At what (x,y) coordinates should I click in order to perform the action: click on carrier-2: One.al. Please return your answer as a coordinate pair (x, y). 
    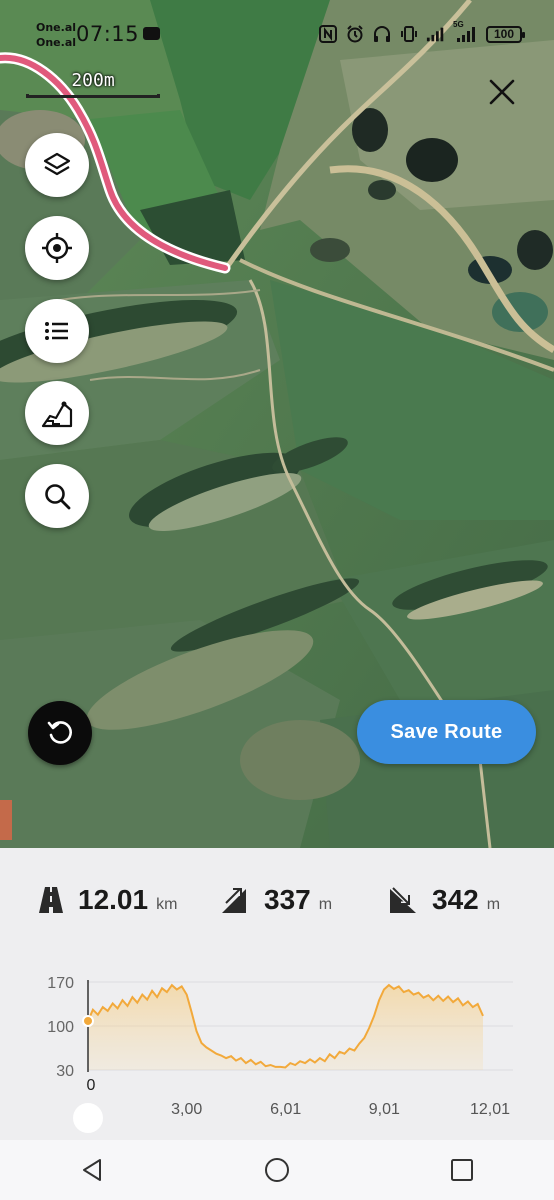
    Looking at the image, I should click on (56, 42).